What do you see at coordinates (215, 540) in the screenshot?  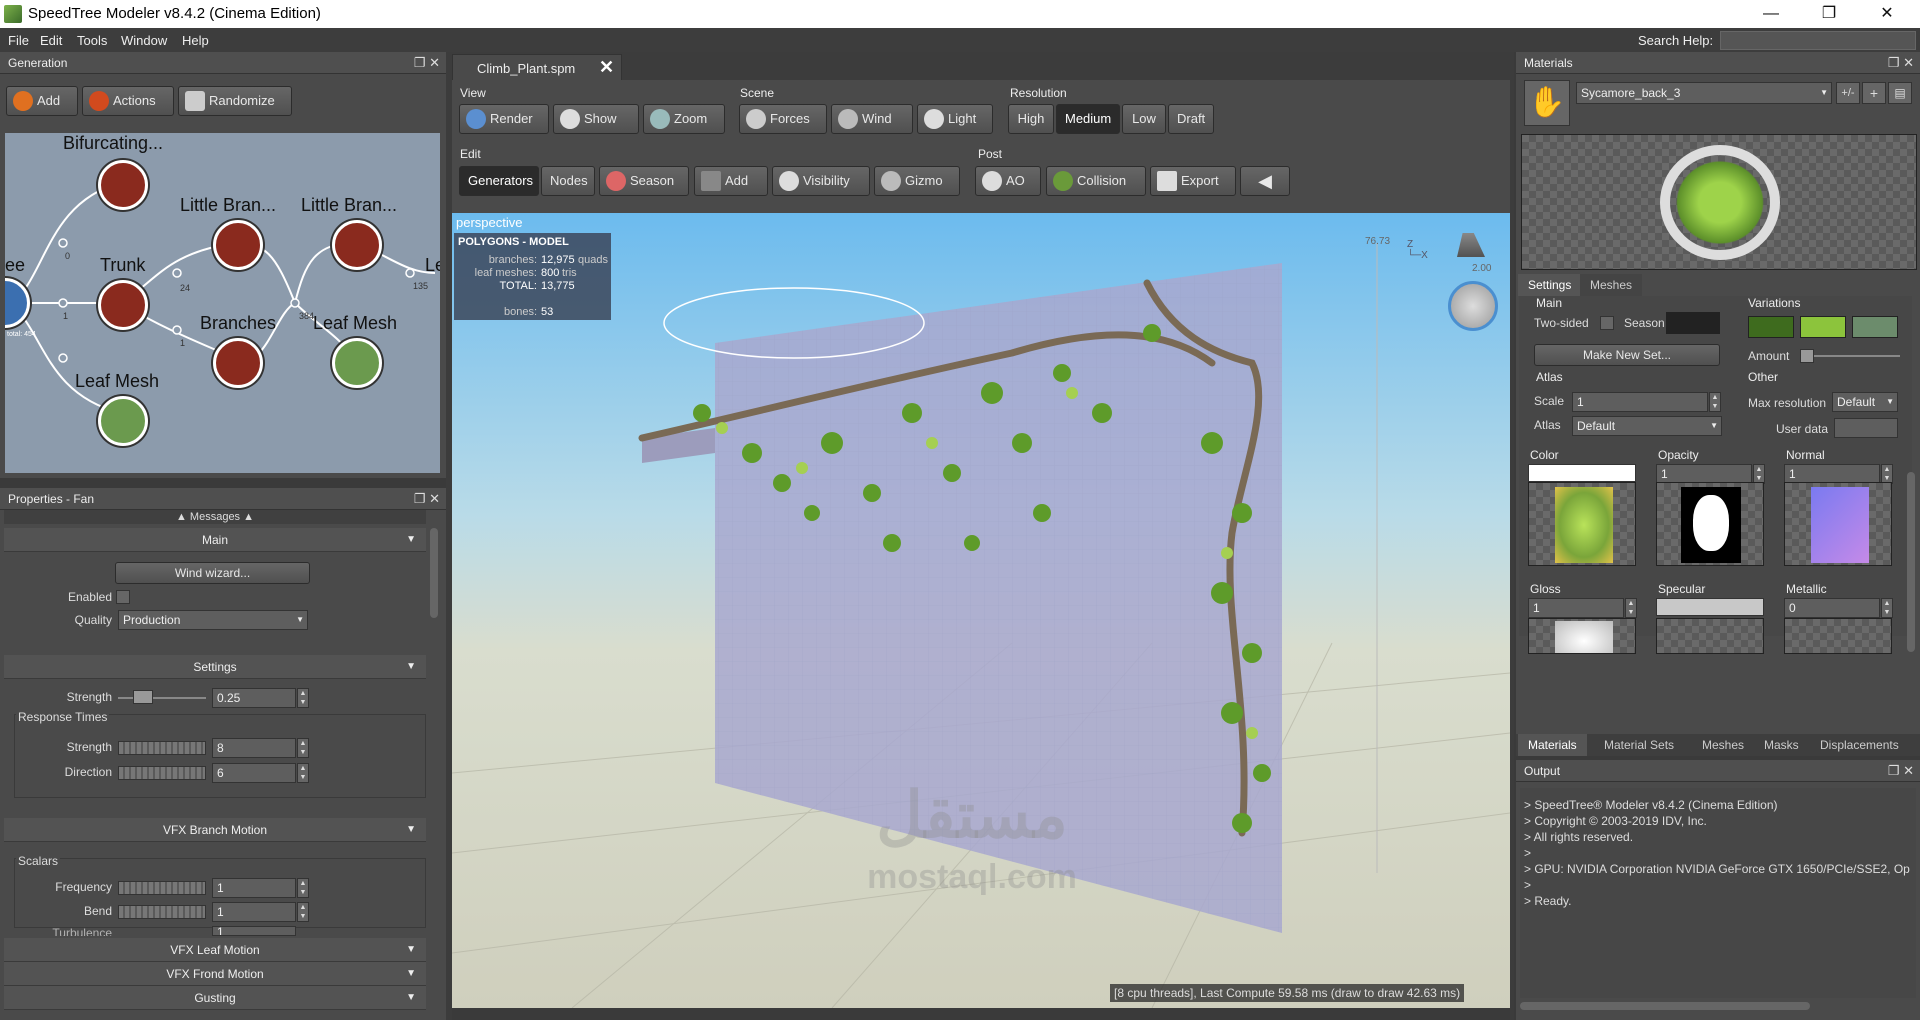 I see `section-main: Main ▼` at bounding box center [215, 540].